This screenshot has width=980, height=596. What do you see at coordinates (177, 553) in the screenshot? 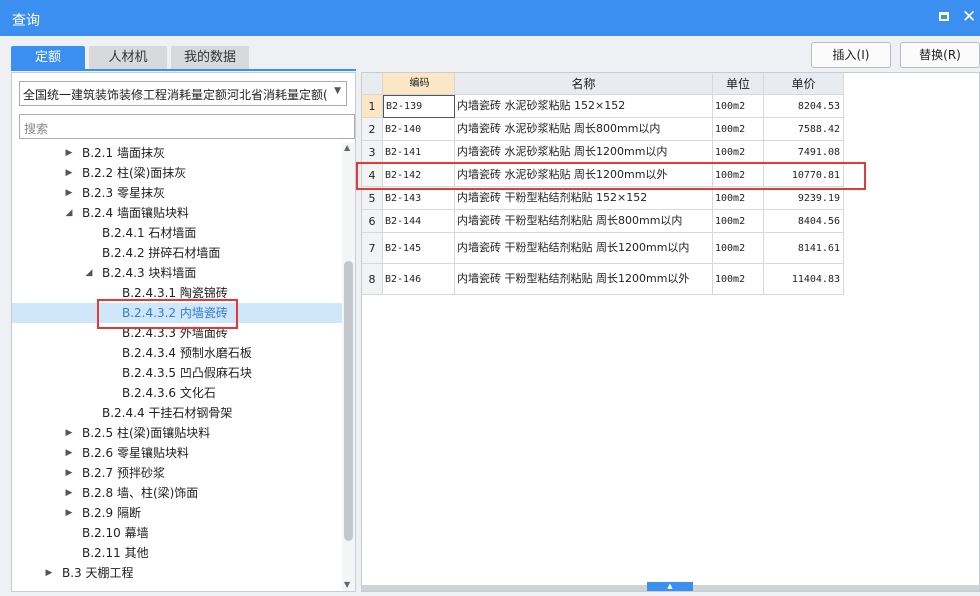
I see `tree-item: B.2.11 其他` at bounding box center [177, 553].